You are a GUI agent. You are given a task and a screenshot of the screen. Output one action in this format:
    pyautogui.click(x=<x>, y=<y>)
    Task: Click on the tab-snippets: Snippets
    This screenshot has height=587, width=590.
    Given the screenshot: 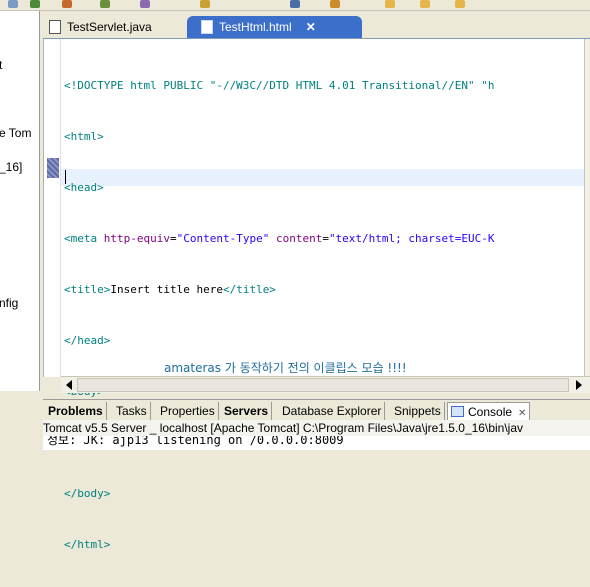 What is the action you would take?
    pyautogui.click(x=418, y=411)
    